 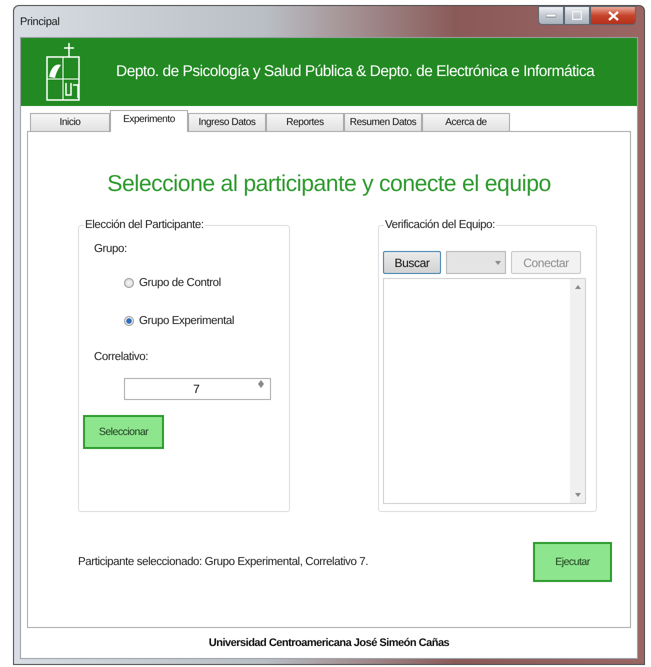 What do you see at coordinates (227, 122) in the screenshot?
I see `tab: Ingreso Datos` at bounding box center [227, 122].